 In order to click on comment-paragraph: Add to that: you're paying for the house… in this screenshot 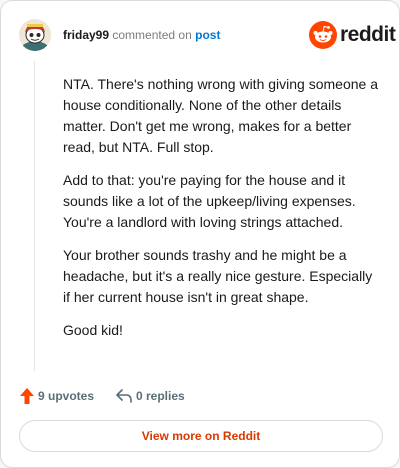, I will do `click(209, 201)`.